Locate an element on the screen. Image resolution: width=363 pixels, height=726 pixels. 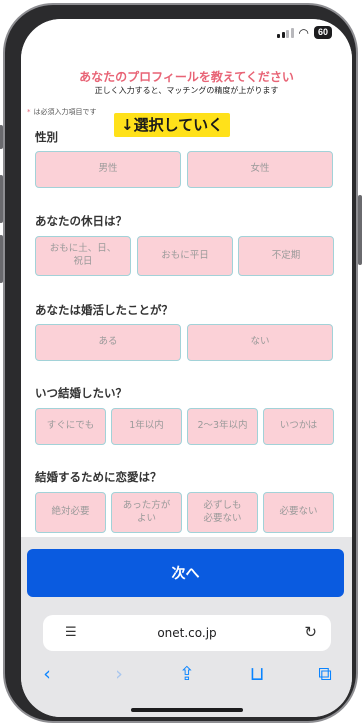
browser-toolbar: ‹ › ⇪ ⊔ ⧉ is located at coordinates (186, 676).